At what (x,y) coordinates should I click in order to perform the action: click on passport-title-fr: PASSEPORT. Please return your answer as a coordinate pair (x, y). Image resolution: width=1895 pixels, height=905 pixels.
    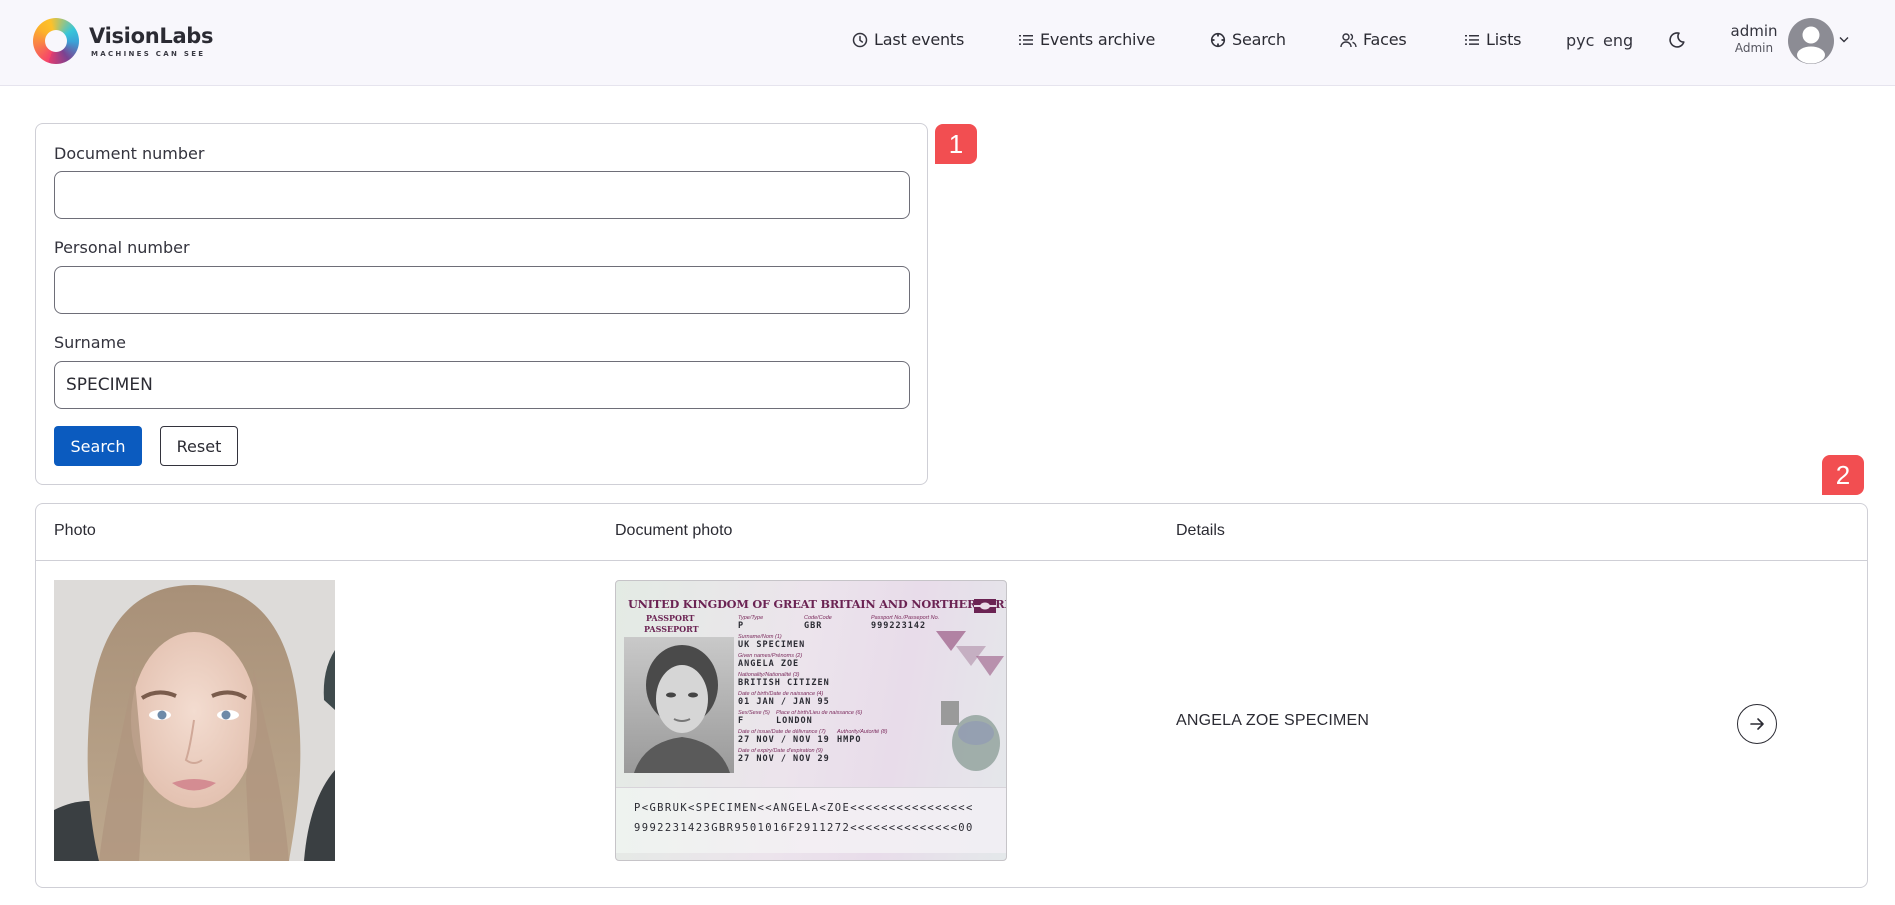
    Looking at the image, I should click on (671, 629).